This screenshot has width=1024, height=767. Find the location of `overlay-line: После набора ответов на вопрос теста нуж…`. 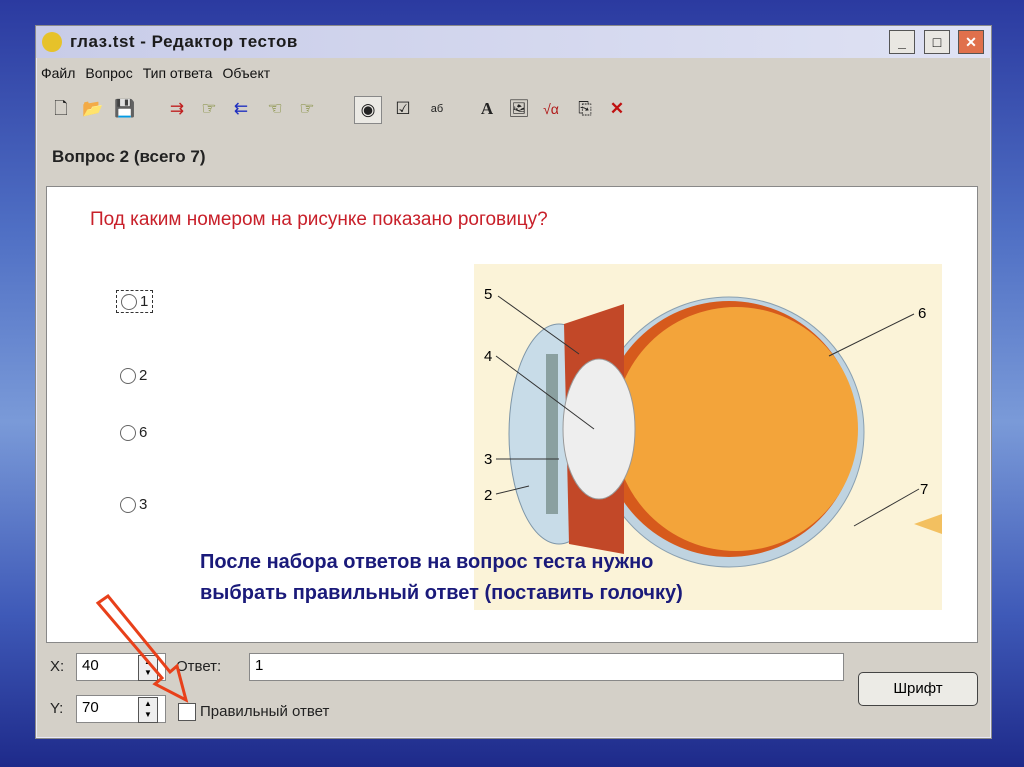

overlay-line: После набора ответов на вопрос теста нуж… is located at coordinates (427, 562).